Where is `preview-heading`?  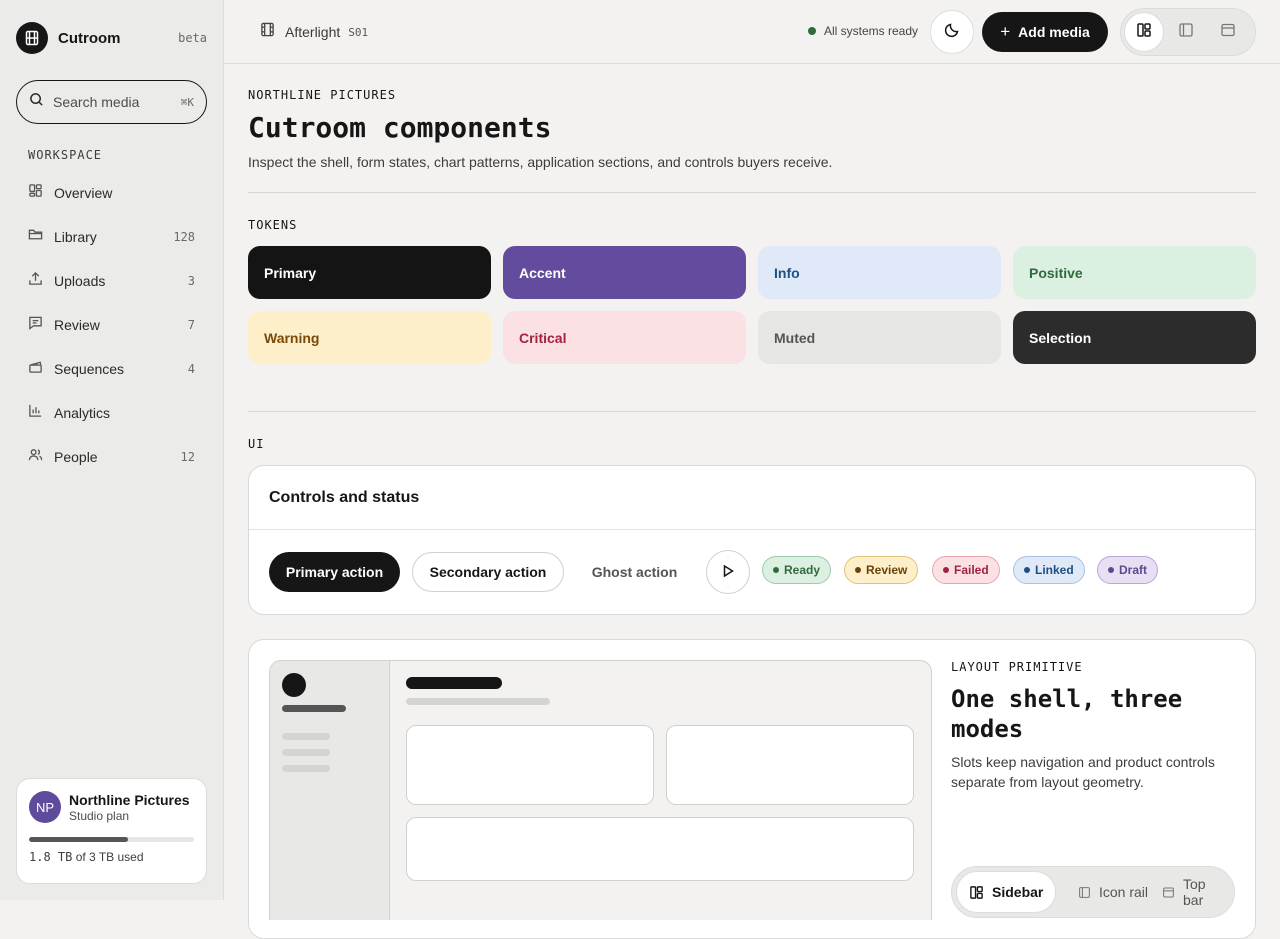 preview-heading is located at coordinates (454, 683).